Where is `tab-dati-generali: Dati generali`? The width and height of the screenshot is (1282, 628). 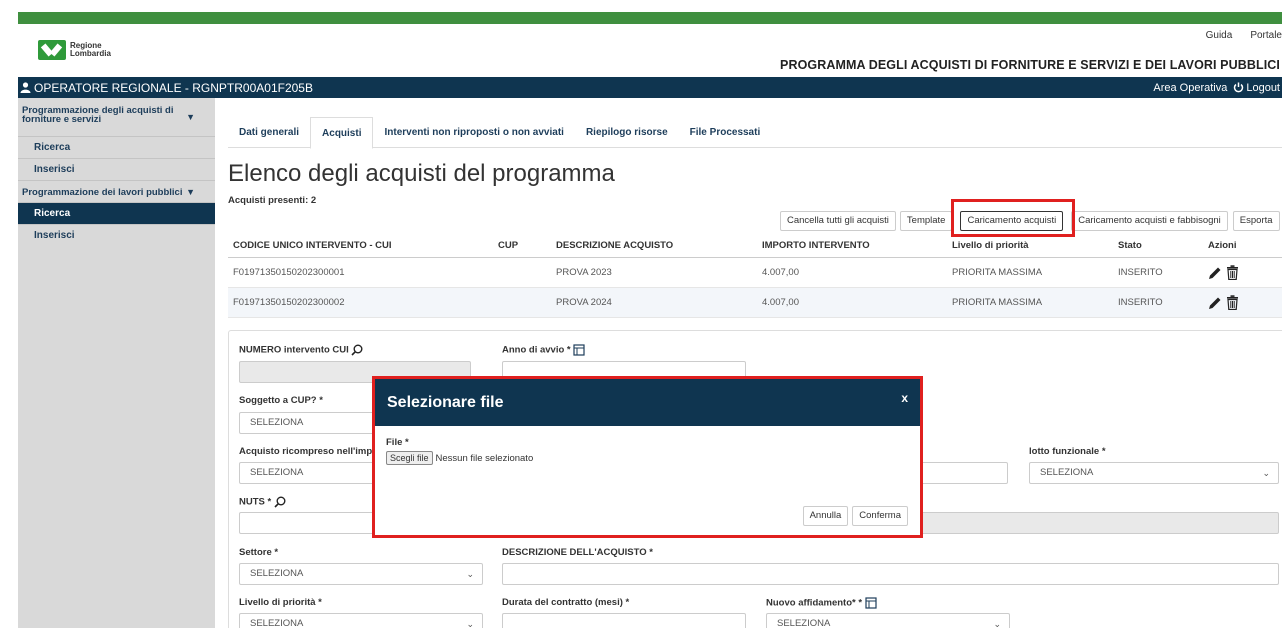
tab-dati-generali: Dati generali is located at coordinates (269, 132).